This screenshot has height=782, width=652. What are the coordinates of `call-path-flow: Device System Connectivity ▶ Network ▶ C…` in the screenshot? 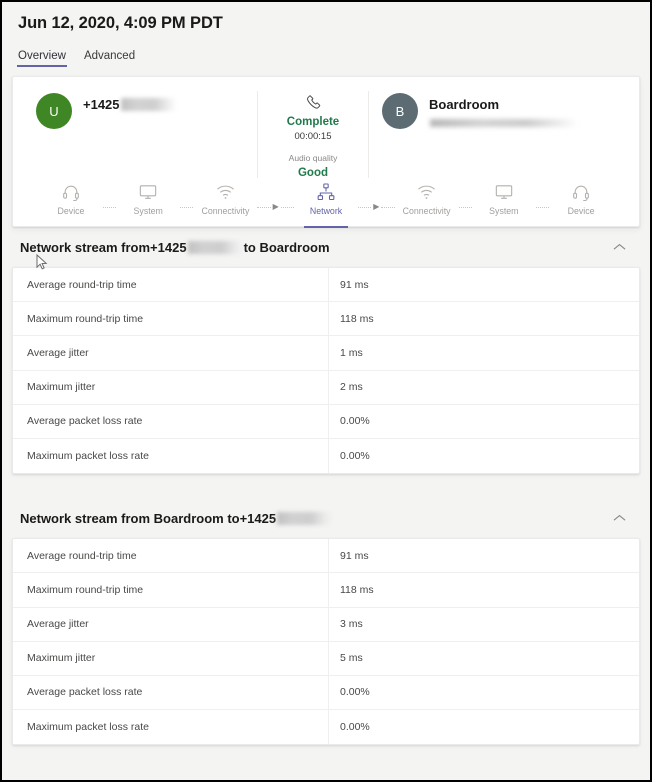 It's located at (326, 203).